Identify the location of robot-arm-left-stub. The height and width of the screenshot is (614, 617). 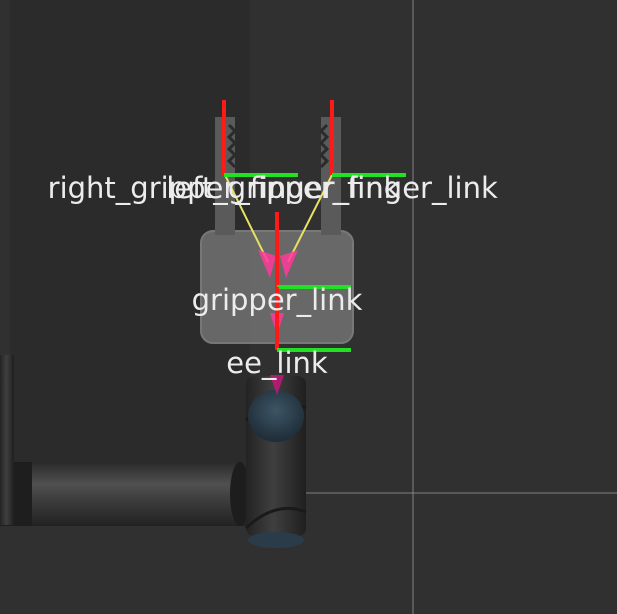
(7, 440).